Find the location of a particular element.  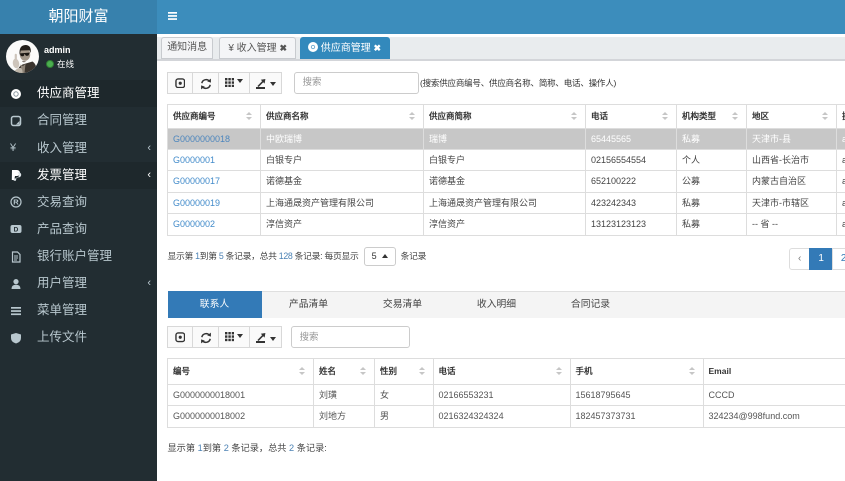

svg-text: R is located at coordinates (16, 202).